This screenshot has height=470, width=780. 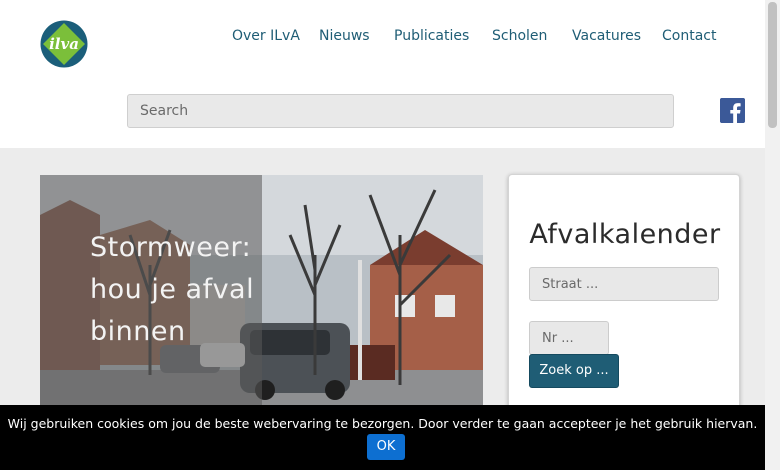 What do you see at coordinates (519, 36) in the screenshot?
I see `nav-scholen: Scholen` at bounding box center [519, 36].